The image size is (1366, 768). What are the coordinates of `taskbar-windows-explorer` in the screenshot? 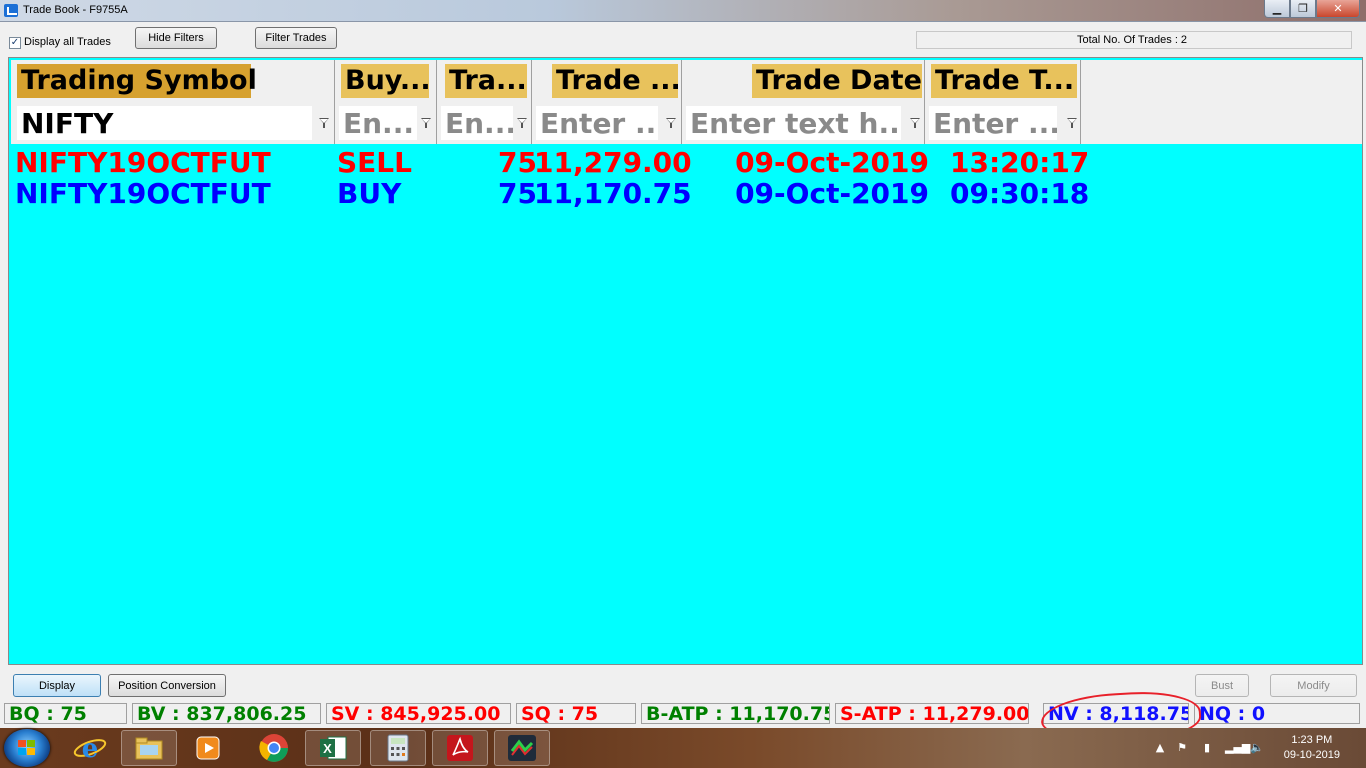 It's located at (149, 748).